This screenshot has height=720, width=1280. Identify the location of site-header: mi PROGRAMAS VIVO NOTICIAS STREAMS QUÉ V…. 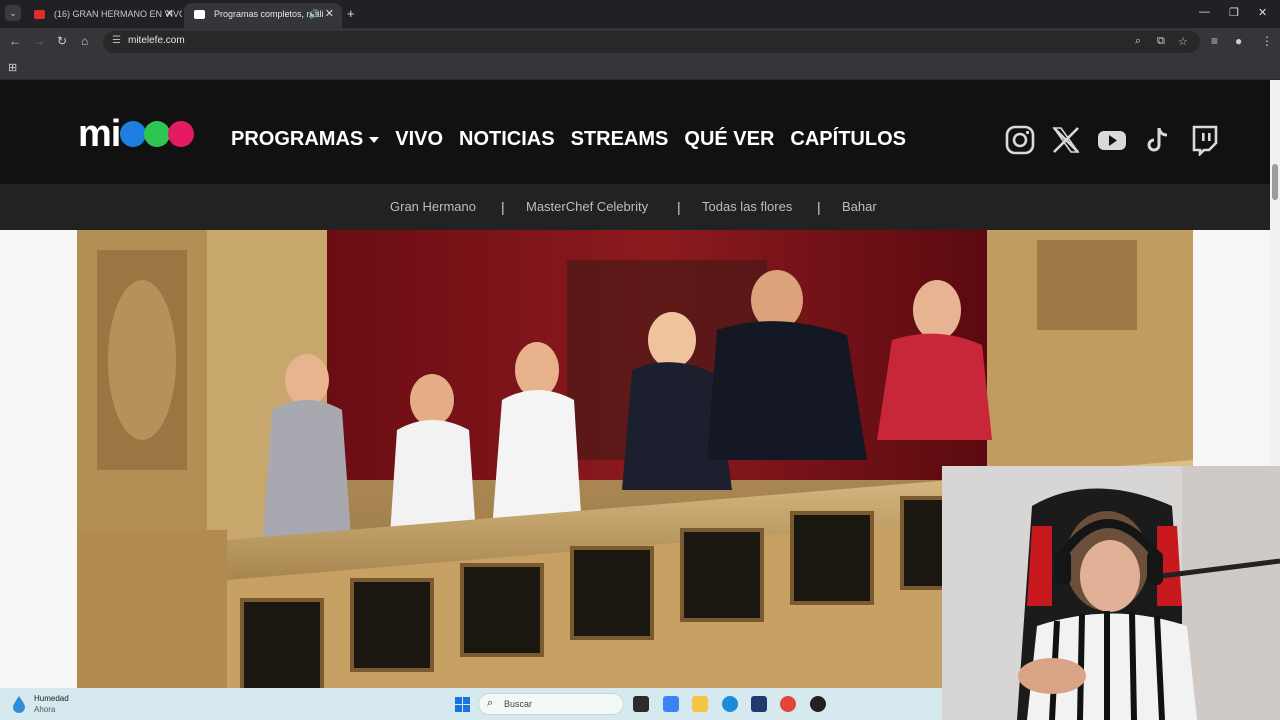
(635, 132).